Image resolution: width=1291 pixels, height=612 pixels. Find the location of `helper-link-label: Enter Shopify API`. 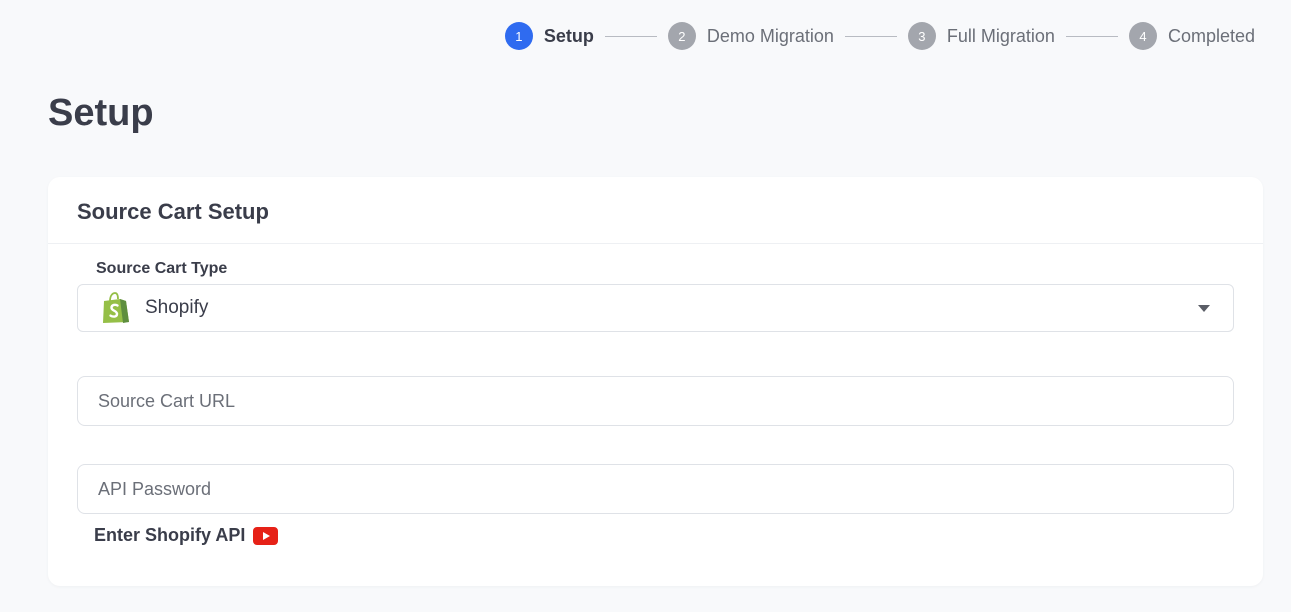

helper-link-label: Enter Shopify API is located at coordinates (170, 535).